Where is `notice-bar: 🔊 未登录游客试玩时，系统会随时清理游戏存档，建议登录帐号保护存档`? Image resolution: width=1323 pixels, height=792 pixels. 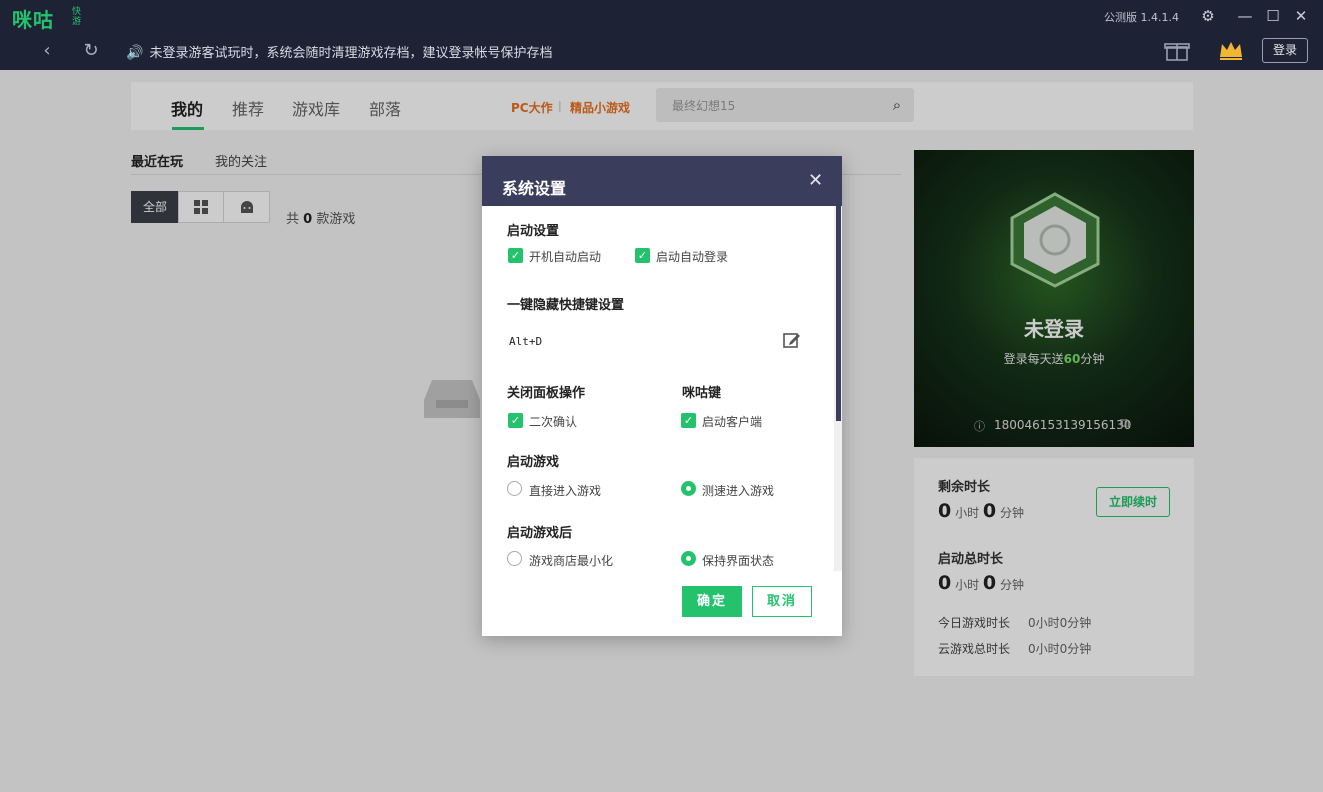
notice-bar: 🔊 未登录游客试玩时，系统会随时清理游戏存档，建议登录帐号保护存档 is located at coordinates (339, 51).